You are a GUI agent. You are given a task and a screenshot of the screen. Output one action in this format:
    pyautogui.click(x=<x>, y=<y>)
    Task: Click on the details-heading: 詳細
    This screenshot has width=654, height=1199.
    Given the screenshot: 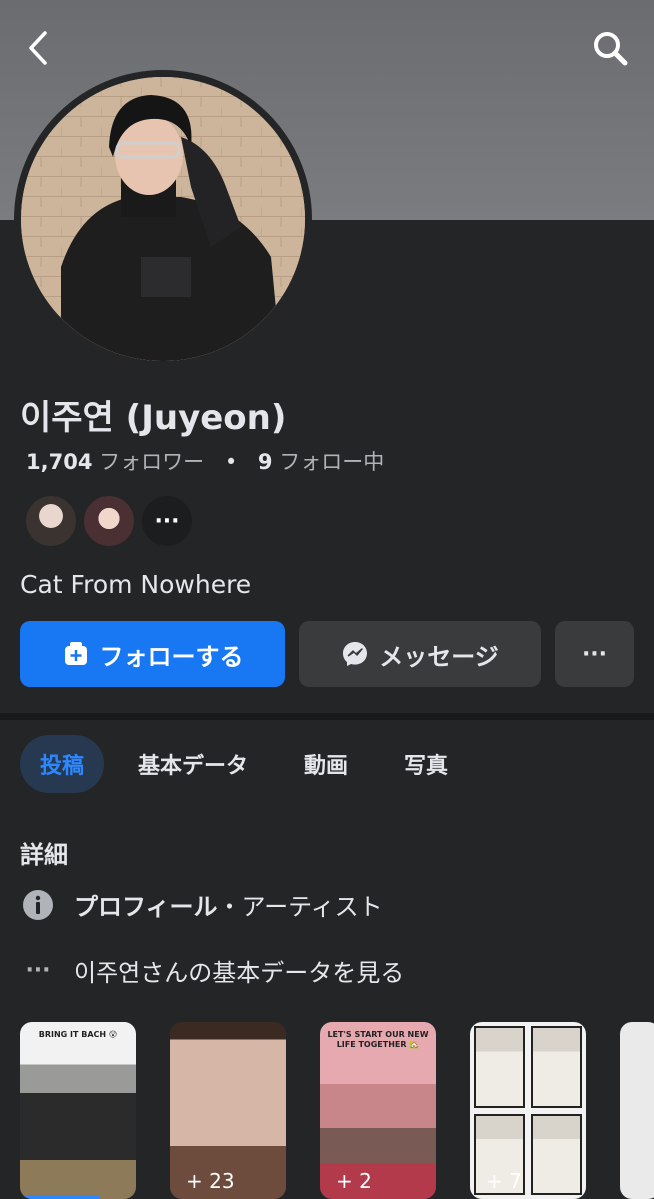 What is the action you would take?
    pyautogui.click(x=44, y=855)
    